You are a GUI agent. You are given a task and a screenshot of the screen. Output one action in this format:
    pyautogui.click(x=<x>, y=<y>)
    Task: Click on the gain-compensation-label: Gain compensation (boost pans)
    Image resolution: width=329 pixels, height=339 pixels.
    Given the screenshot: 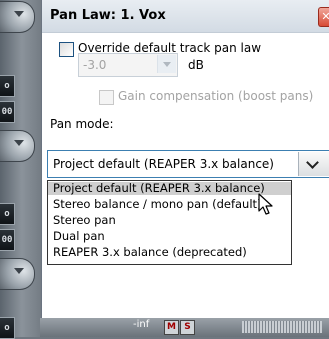 What is the action you would take?
    pyautogui.click(x=216, y=96)
    